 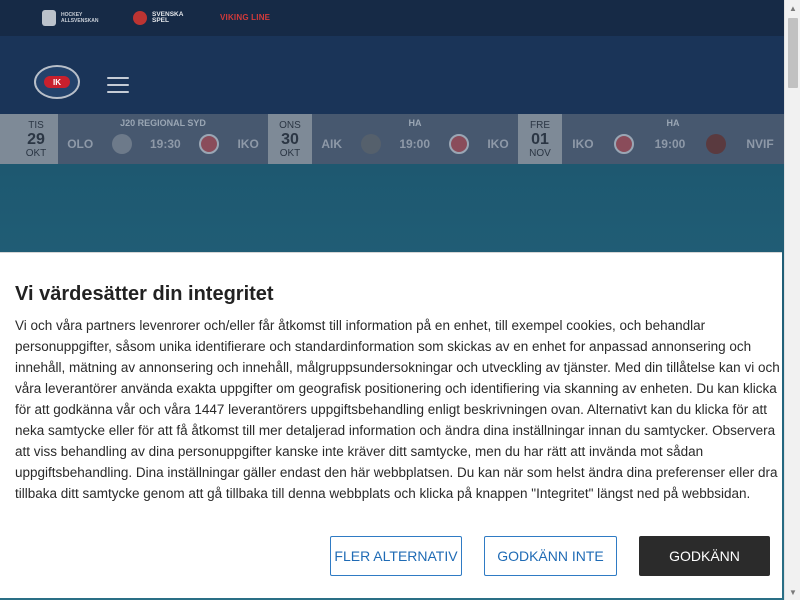 I want to click on more-options-button: FLER ALTERNATIV, so click(x=396, y=556).